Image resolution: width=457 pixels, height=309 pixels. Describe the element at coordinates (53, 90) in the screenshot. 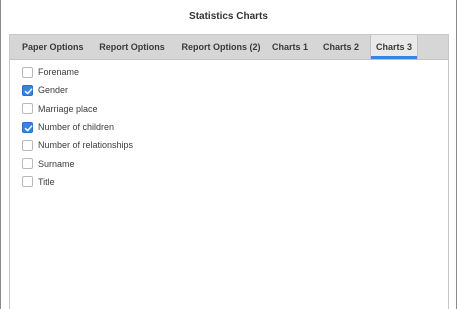

I see `gender-label: Gender` at that location.